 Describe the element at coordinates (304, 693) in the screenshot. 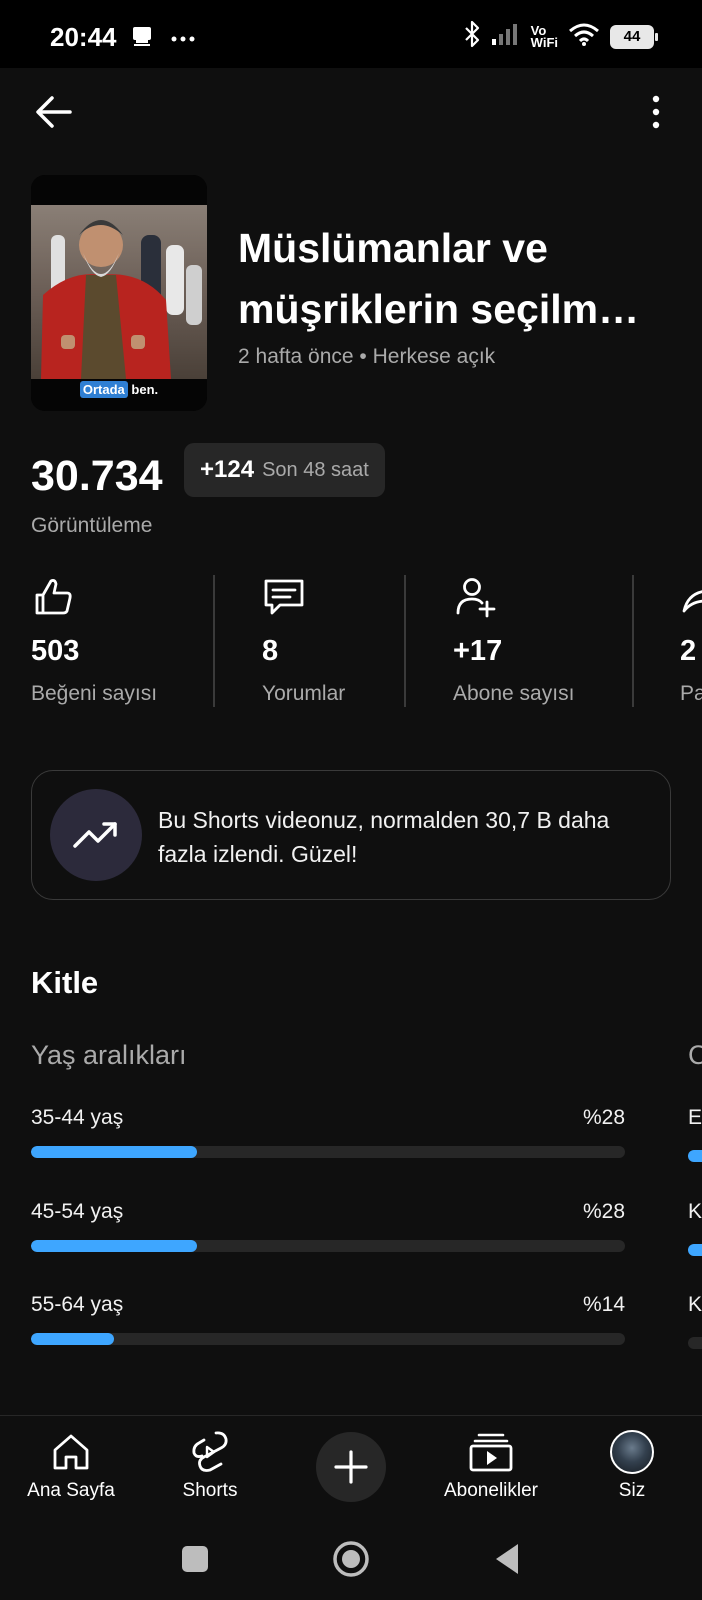

I see `stat-label: Yorumlar` at that location.